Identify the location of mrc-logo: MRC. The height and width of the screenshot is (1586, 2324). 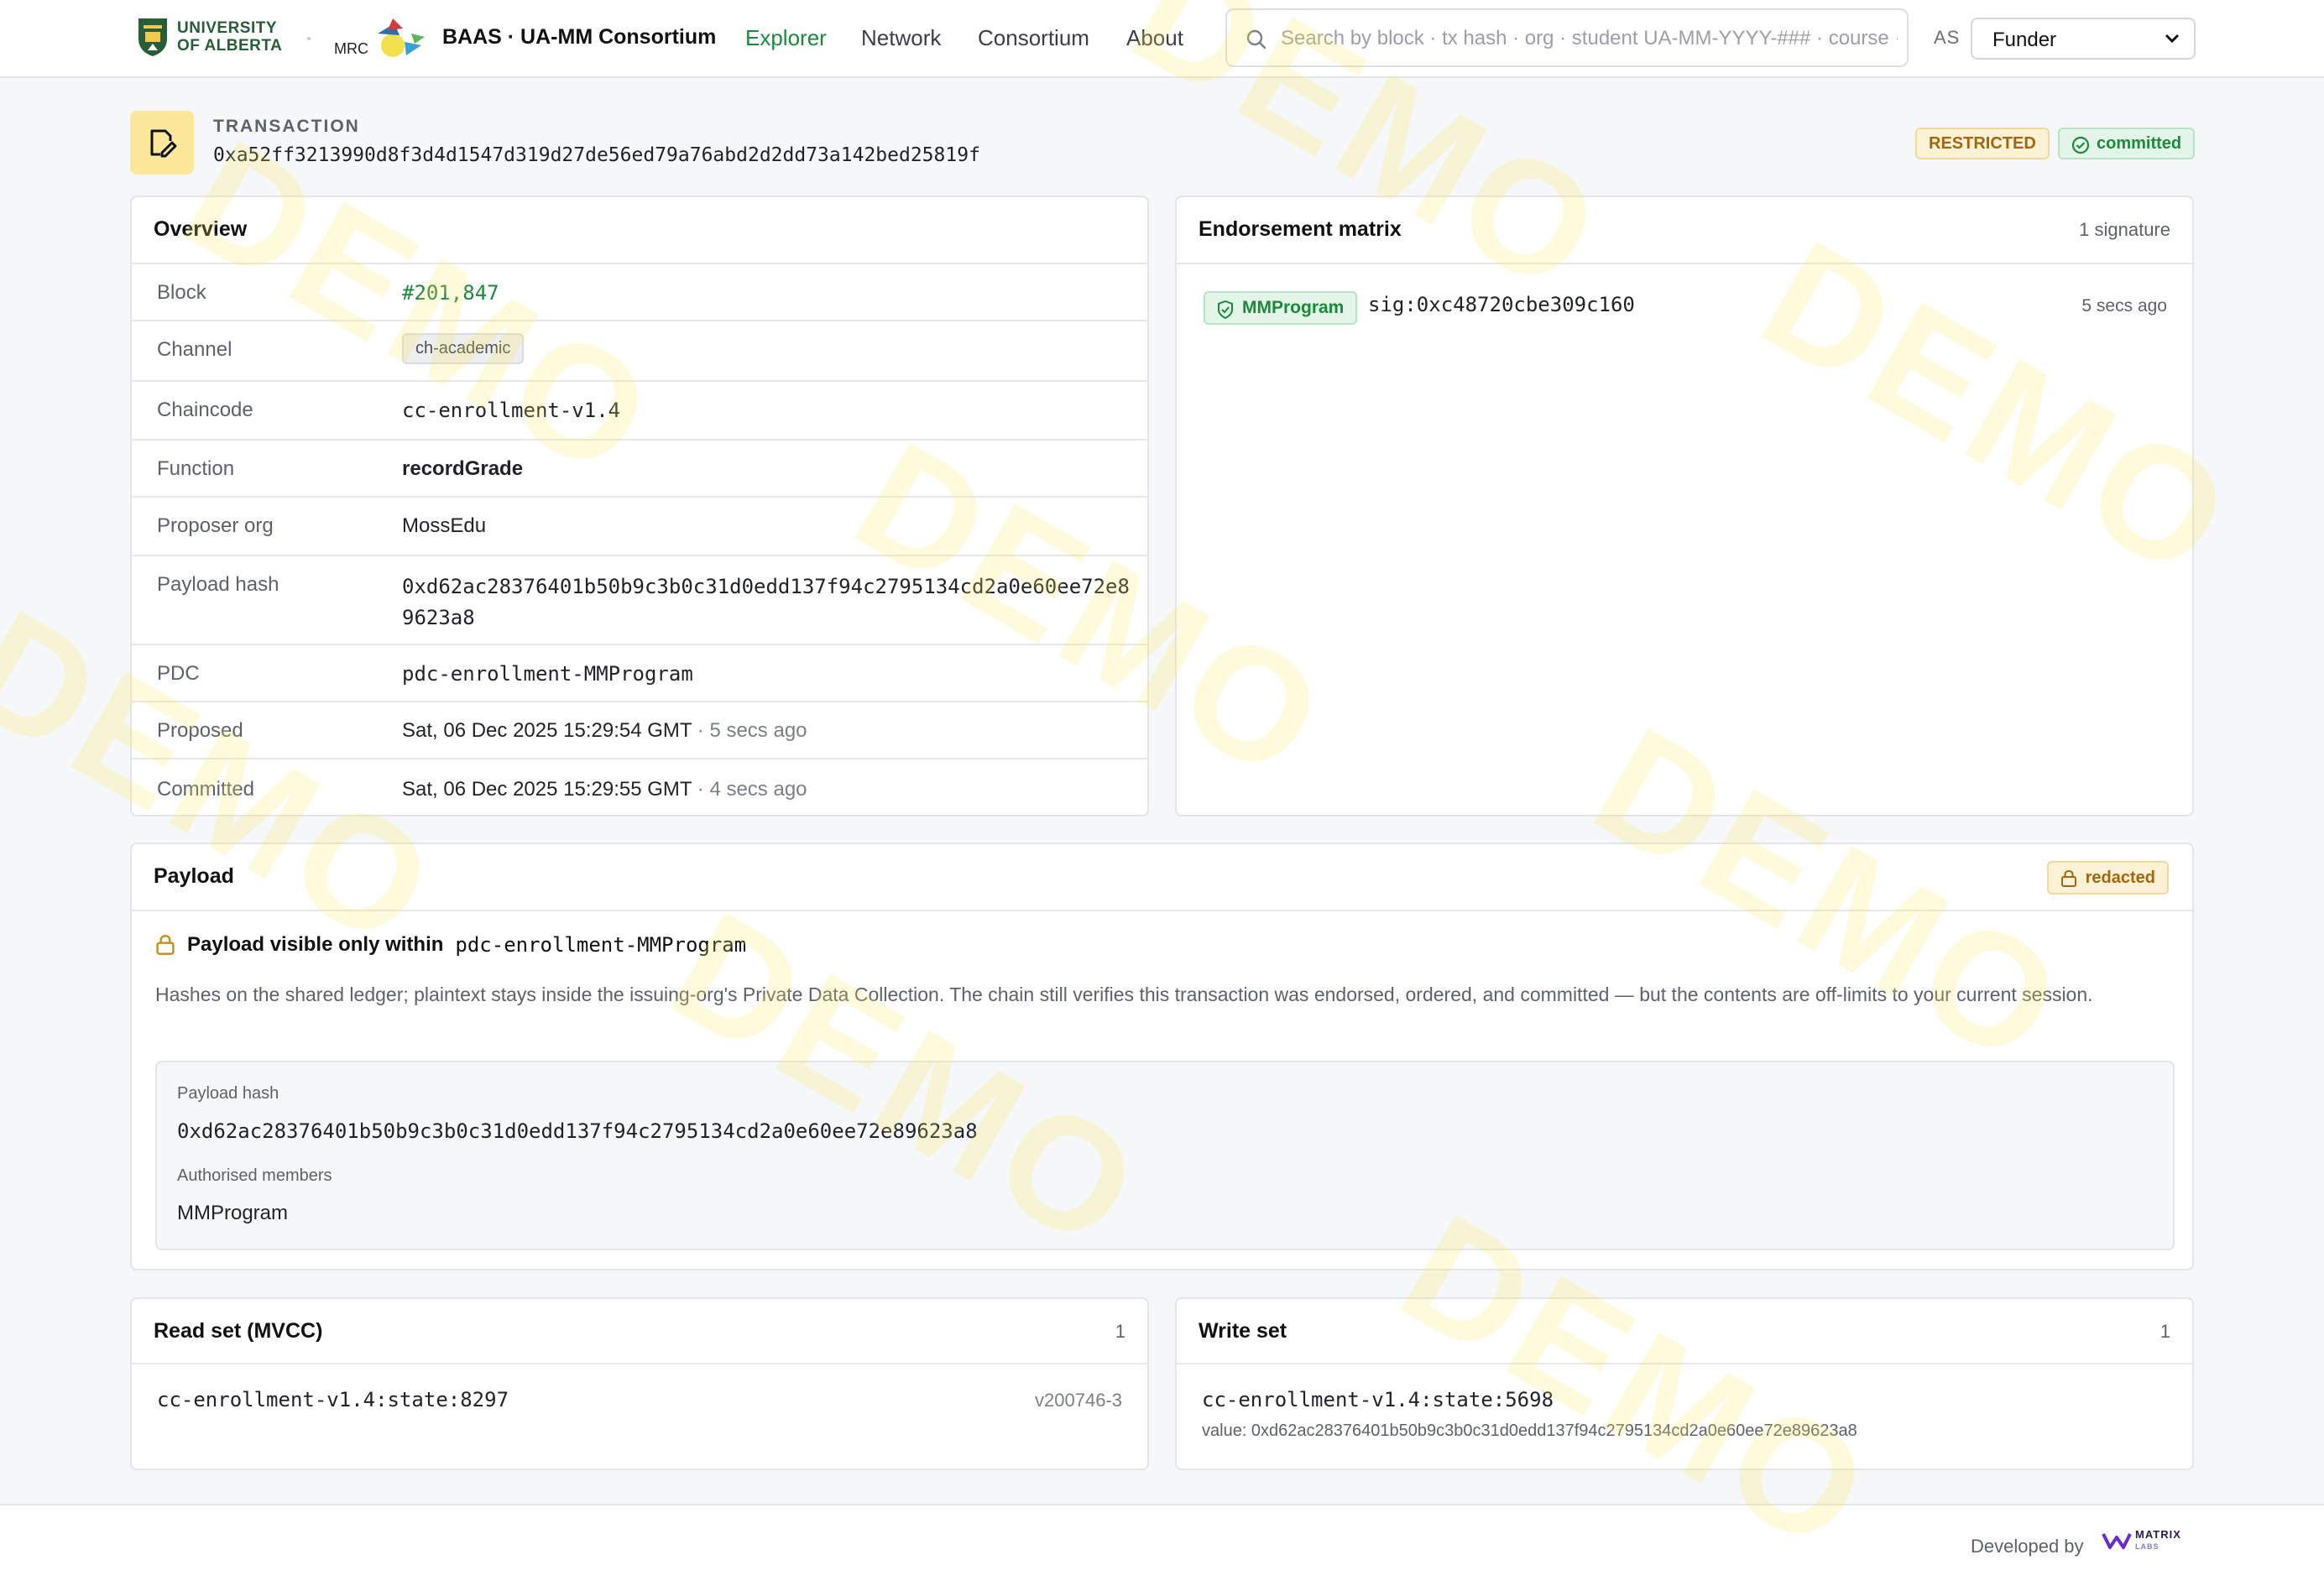
(381, 38).